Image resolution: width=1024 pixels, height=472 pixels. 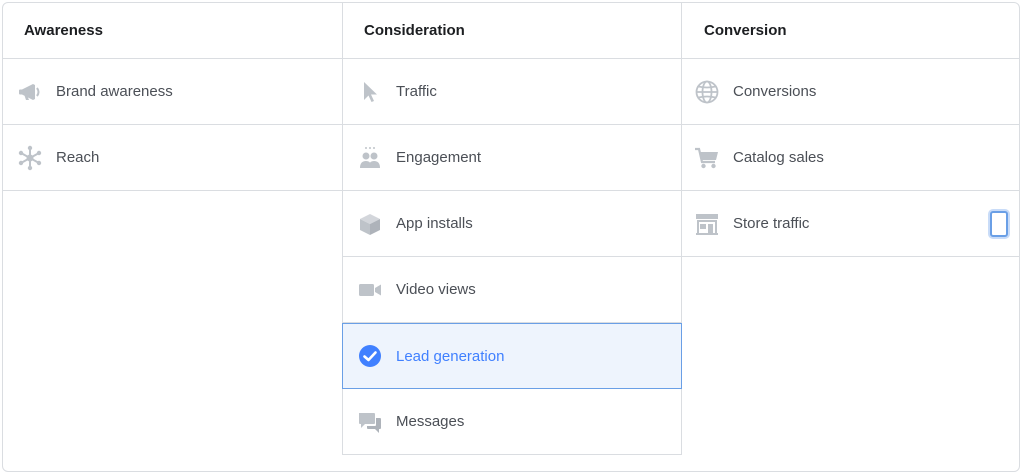 I want to click on objective-brand-awareness: Brand awareness, so click(x=172, y=92).